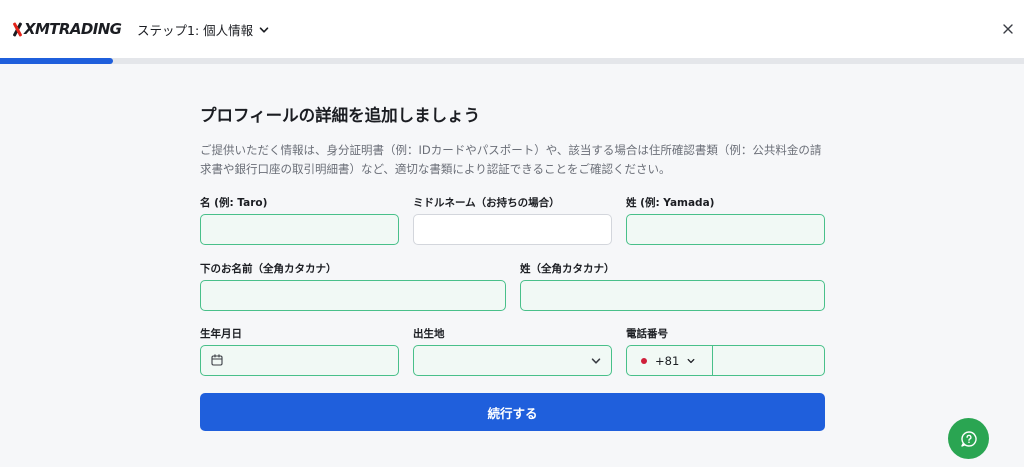 The height and width of the screenshot is (467, 1024). I want to click on middle-name-input, so click(512, 229).